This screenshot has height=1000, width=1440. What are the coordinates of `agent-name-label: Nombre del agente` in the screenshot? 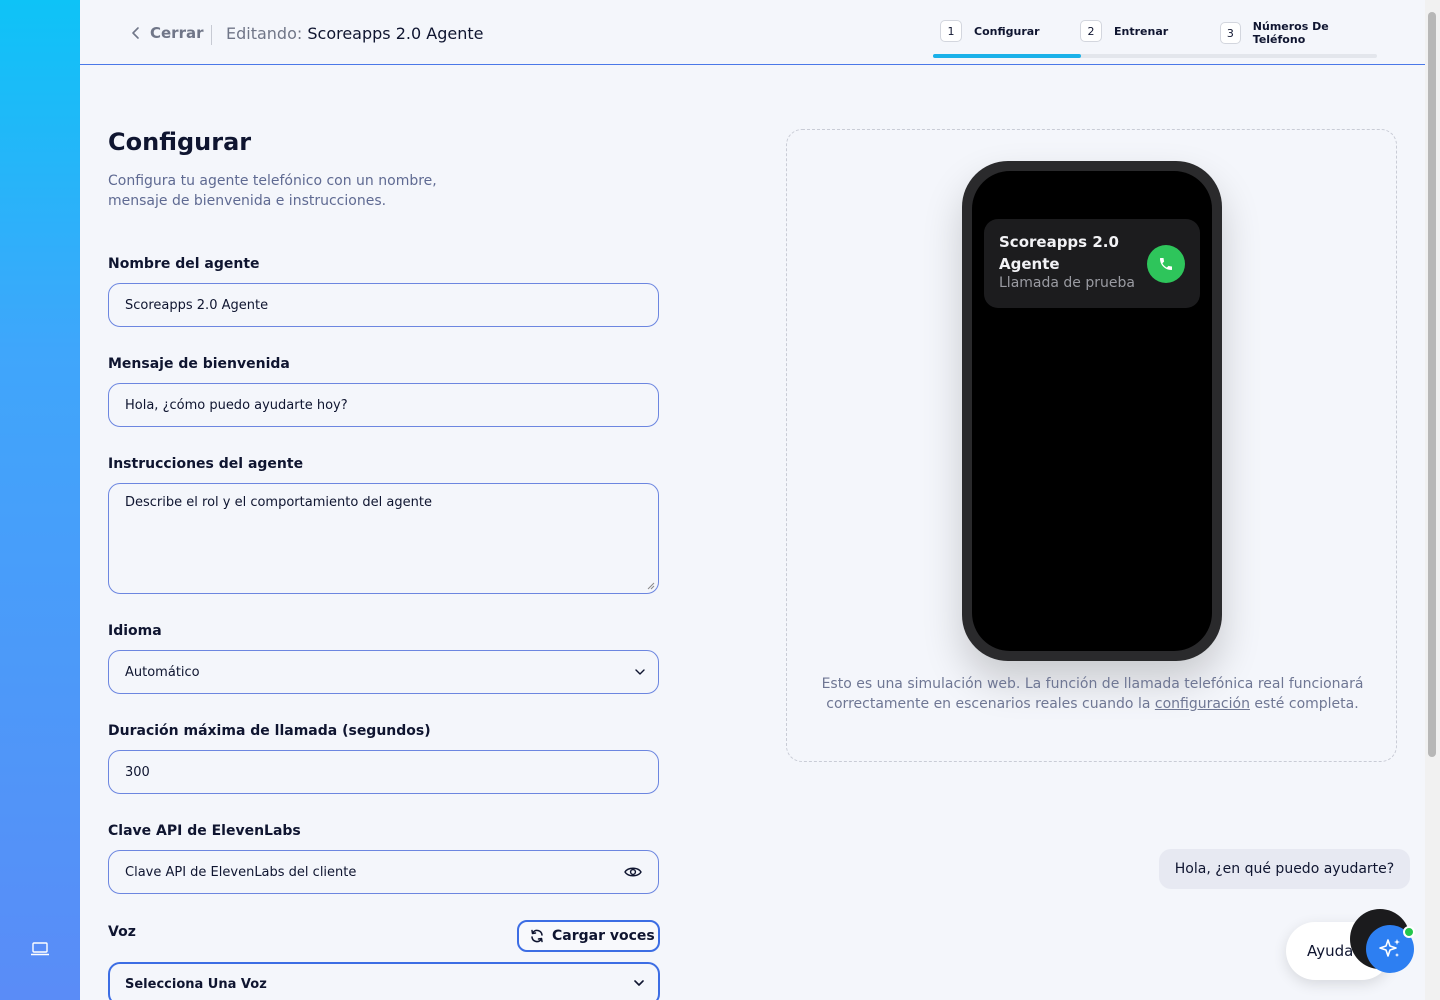 It's located at (184, 264).